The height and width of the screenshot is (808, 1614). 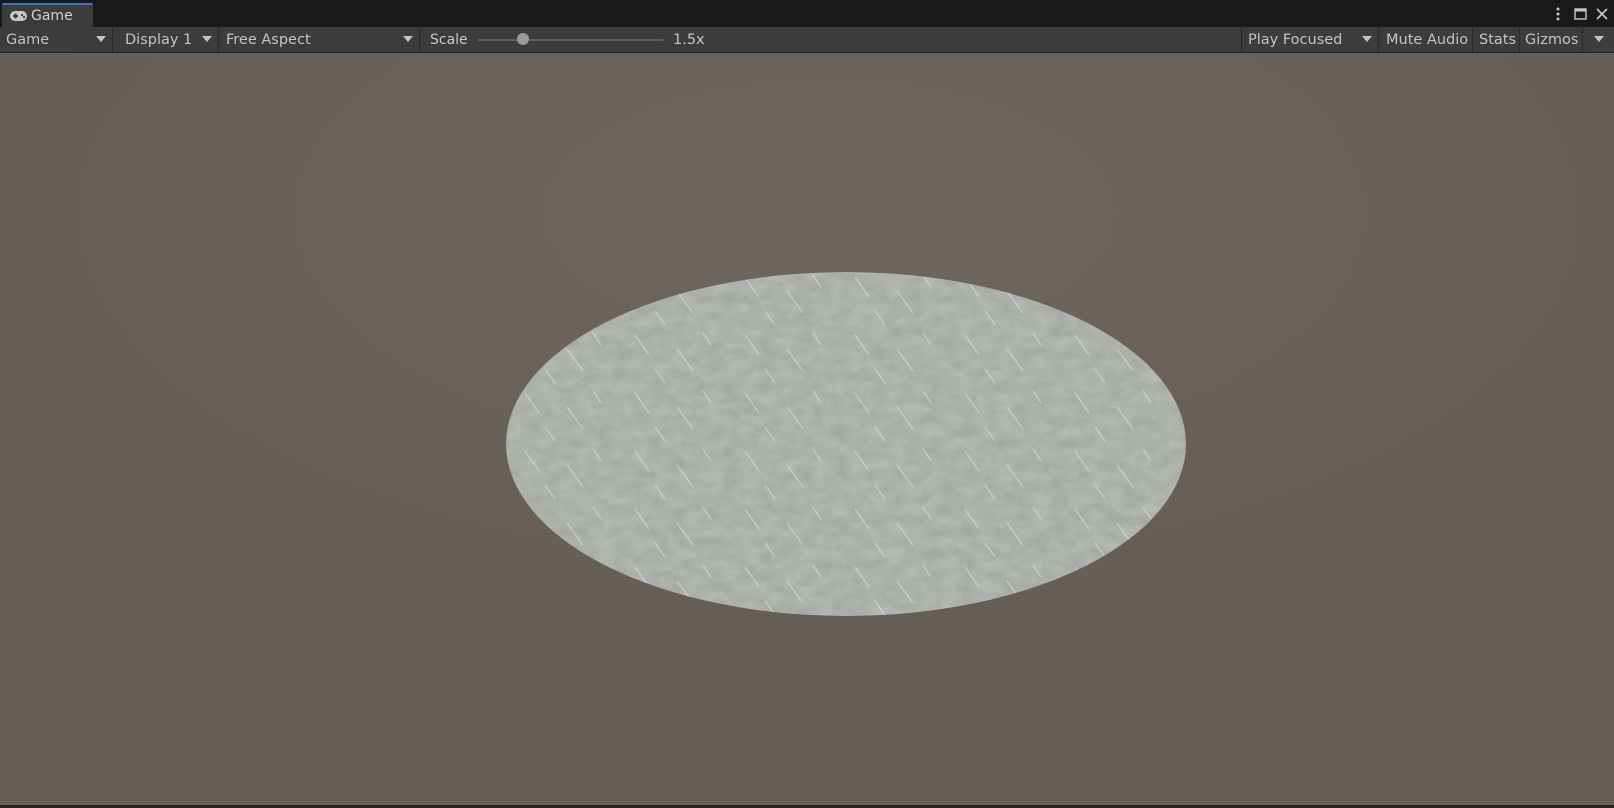 I want to click on gizmos-label: Gizmos, so click(x=1552, y=39).